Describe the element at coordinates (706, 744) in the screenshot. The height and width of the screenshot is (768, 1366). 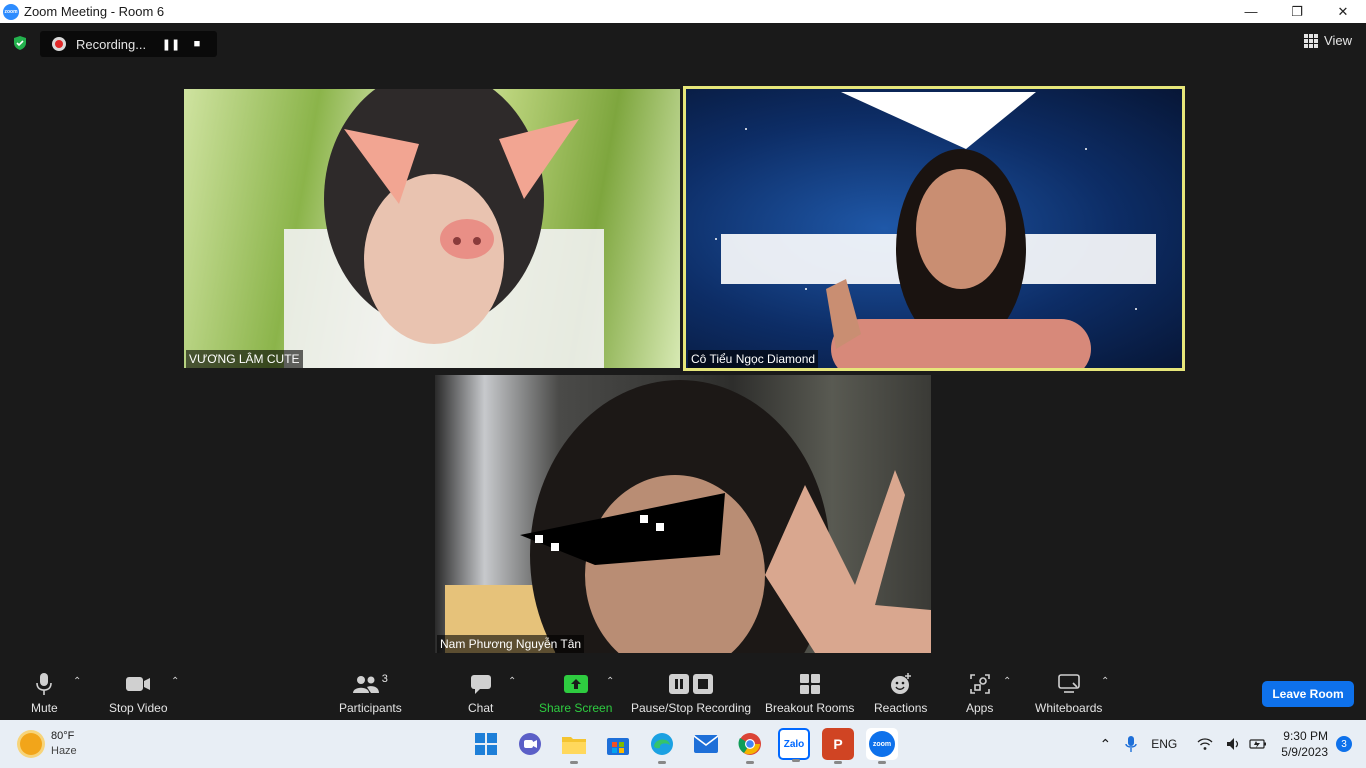
I see `mail-icon` at that location.